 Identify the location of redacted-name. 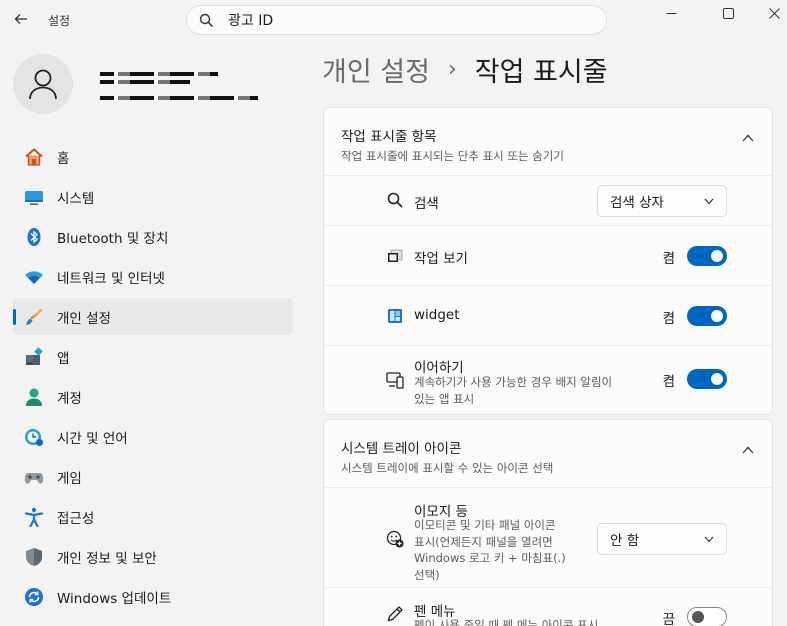
(159, 74).